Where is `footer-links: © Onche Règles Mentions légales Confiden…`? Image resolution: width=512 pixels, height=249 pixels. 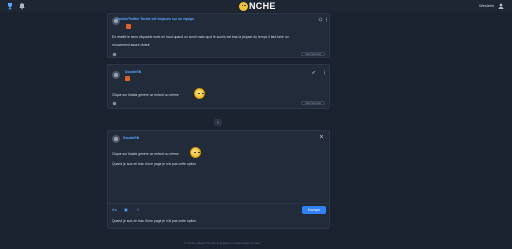
footer-links: © Onche Règles Mentions légales Confiden… is located at coordinates (222, 243).